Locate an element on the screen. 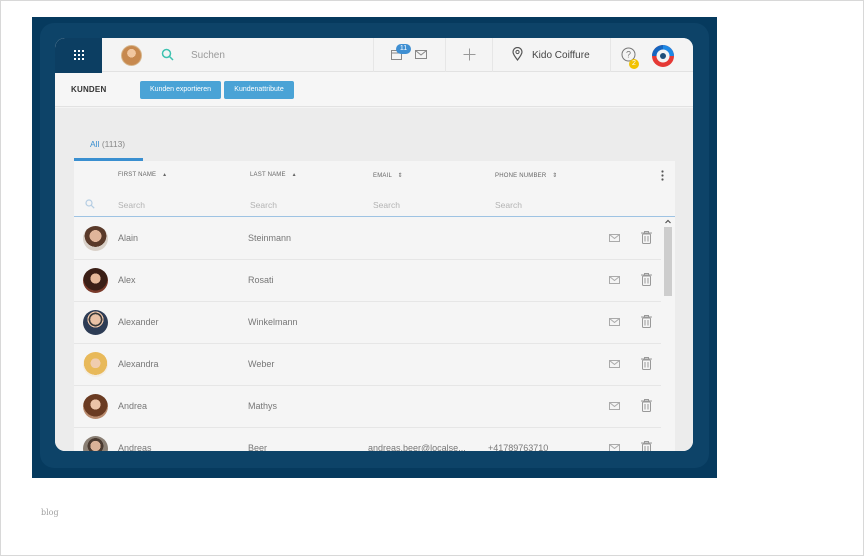 Image resolution: width=864 pixels, height=556 pixels. table-row: Alex Rosati is located at coordinates (367, 281).